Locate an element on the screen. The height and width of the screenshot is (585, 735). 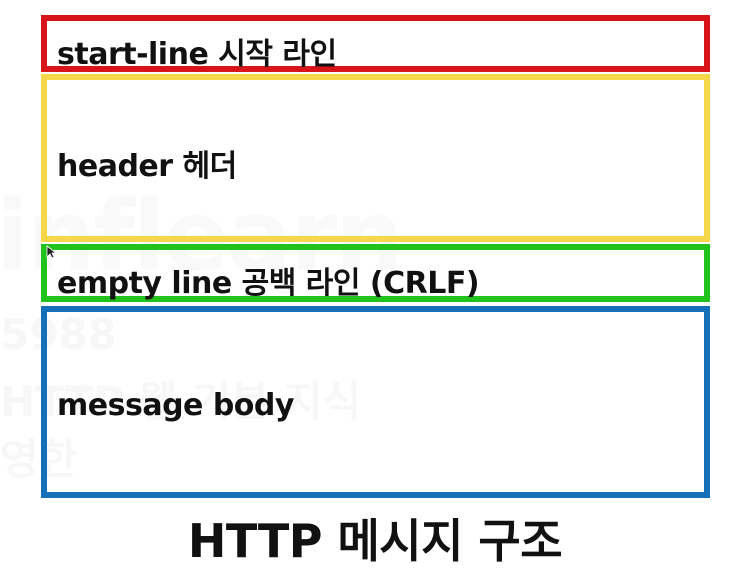
header-label: header 헤더 is located at coordinates (147, 166).